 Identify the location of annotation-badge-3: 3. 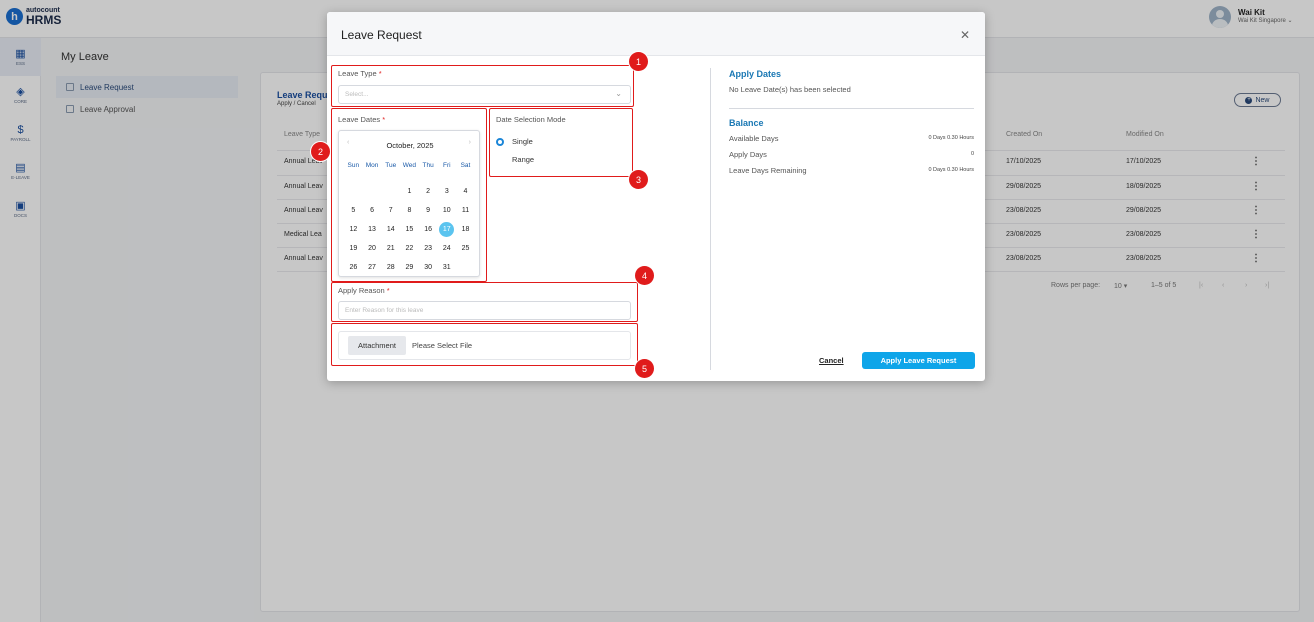
(638, 179).